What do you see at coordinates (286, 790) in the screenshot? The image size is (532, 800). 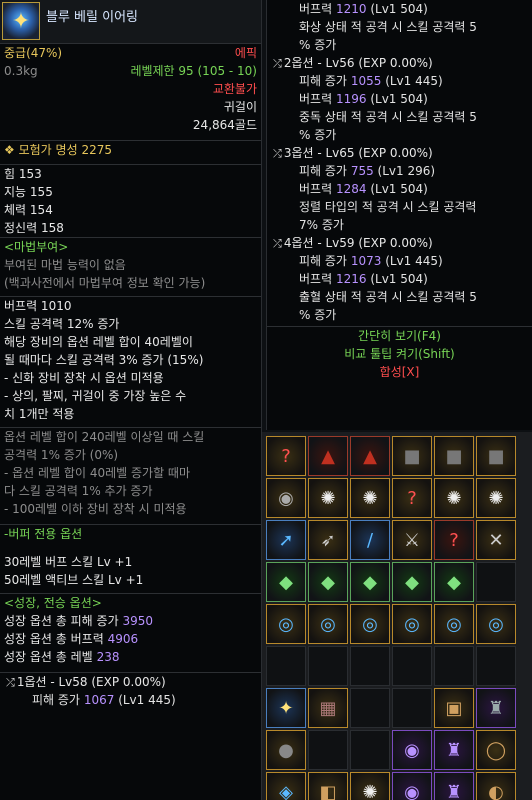 I see `item-icon: ◈` at bounding box center [286, 790].